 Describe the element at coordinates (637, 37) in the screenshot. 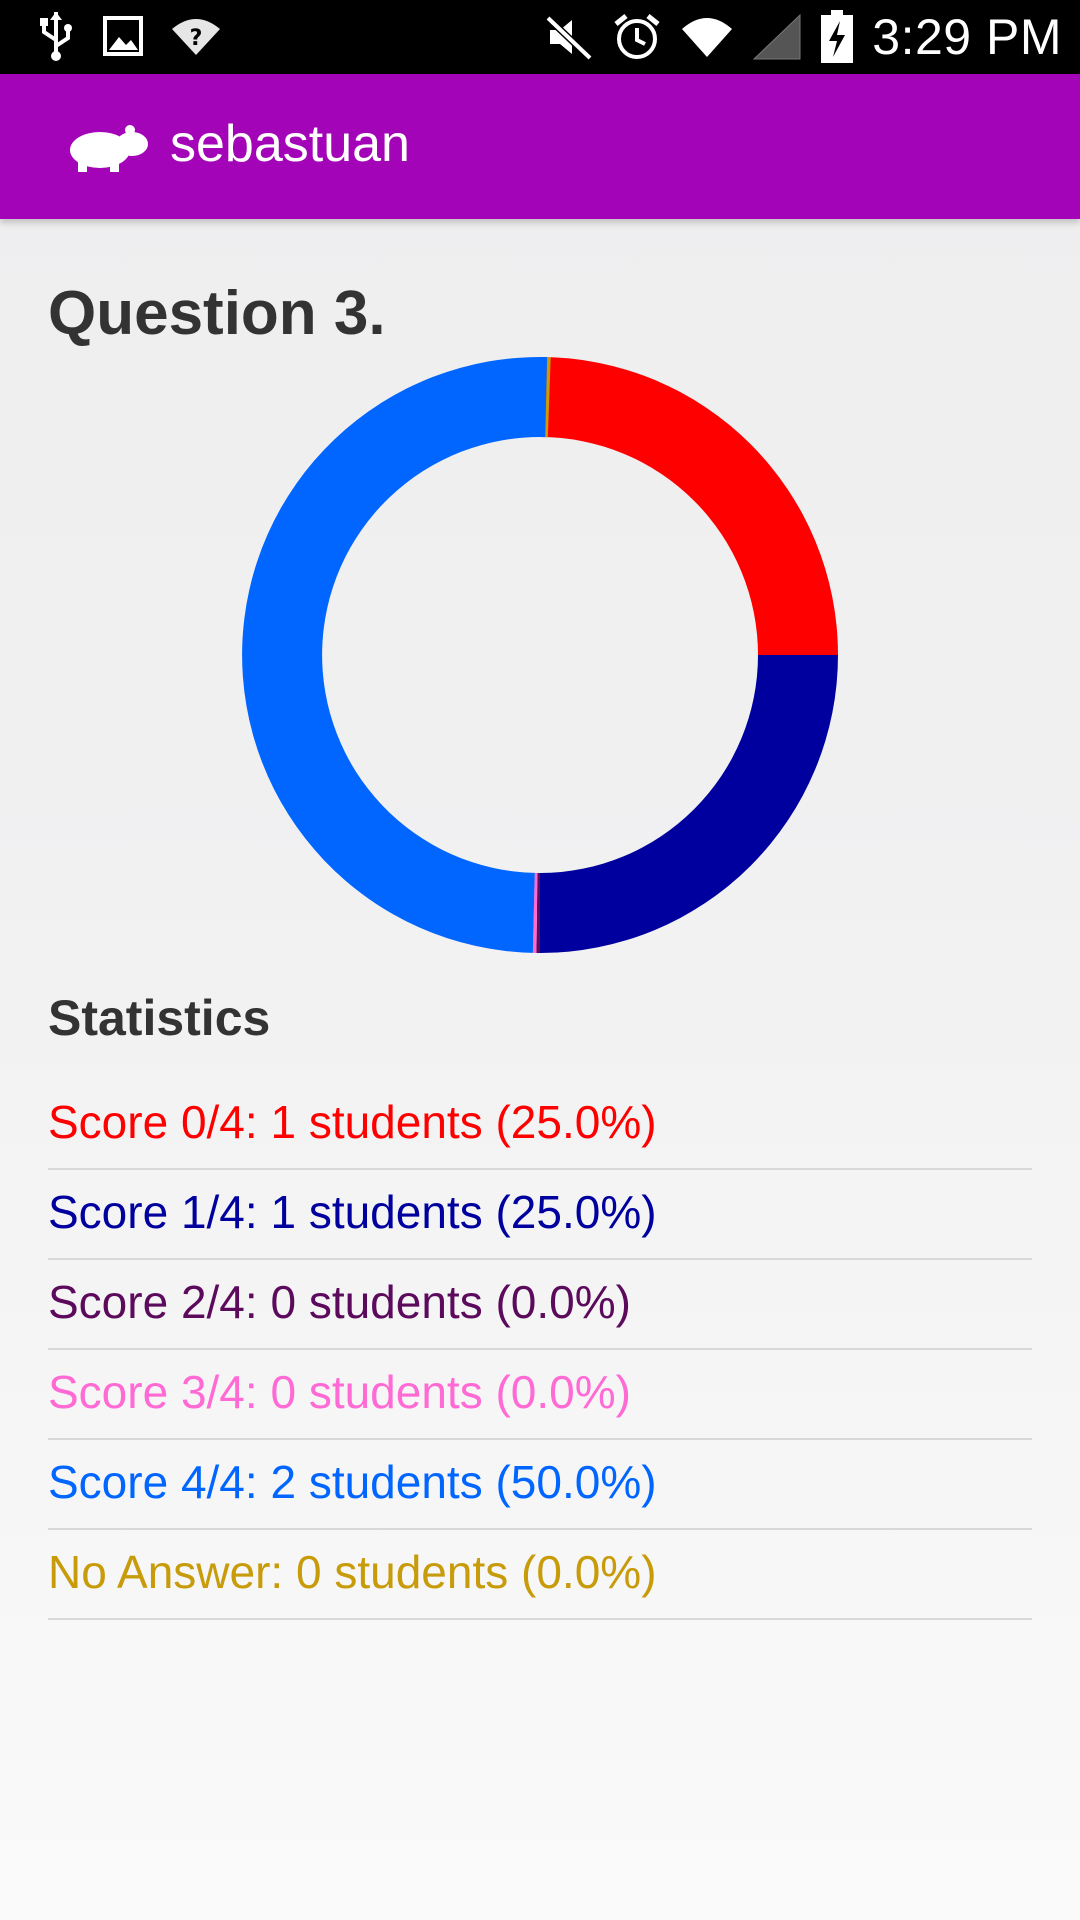

I see `alarm-icon` at that location.